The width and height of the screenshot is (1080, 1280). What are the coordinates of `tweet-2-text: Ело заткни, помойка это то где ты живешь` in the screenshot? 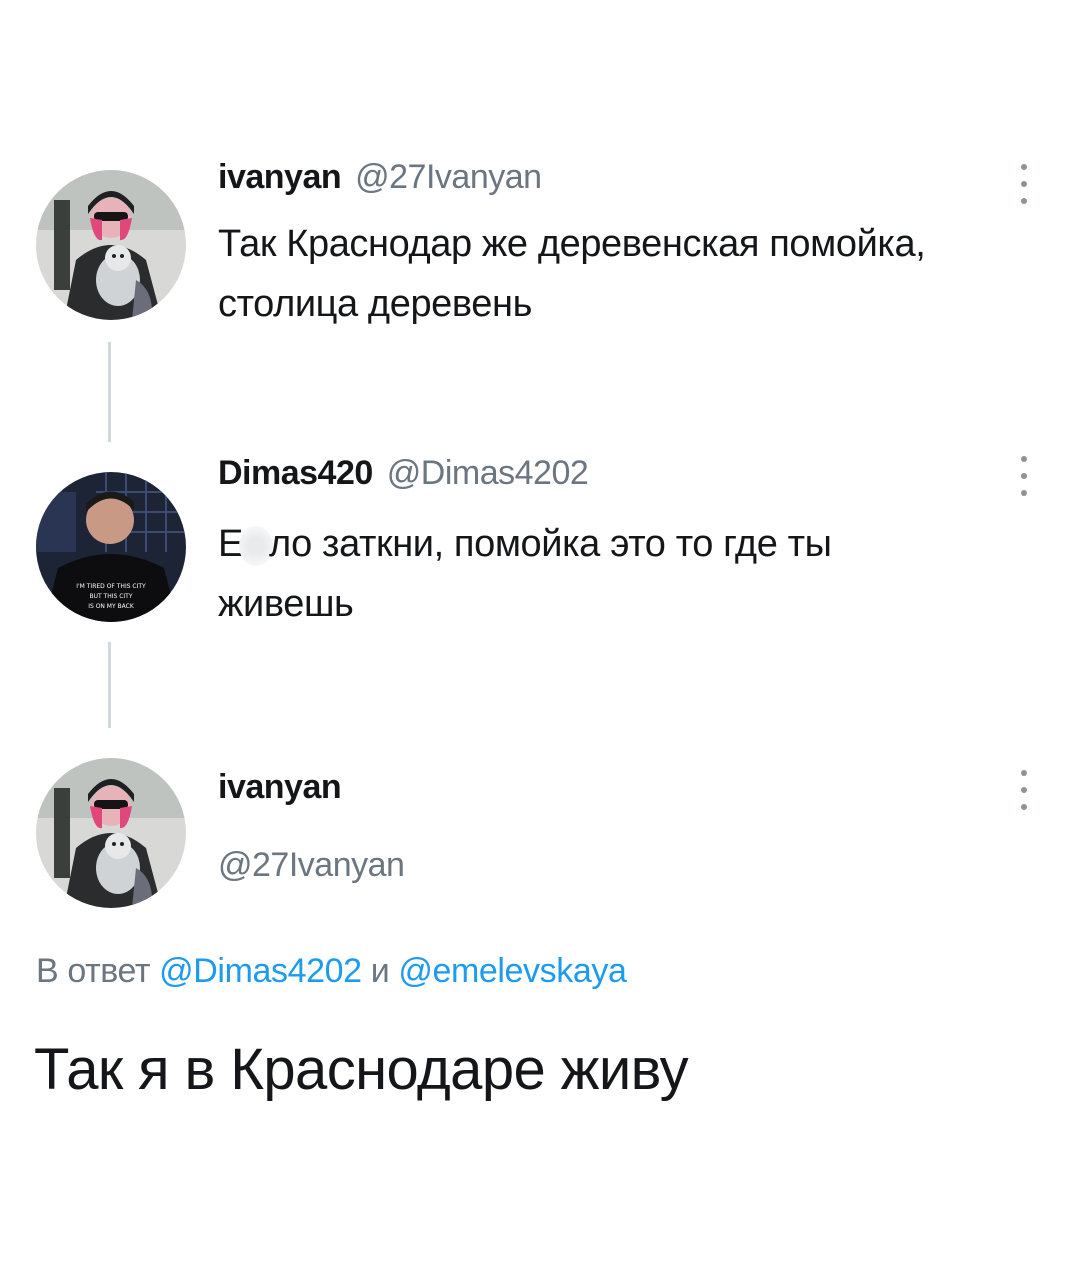 It's located at (588, 574).